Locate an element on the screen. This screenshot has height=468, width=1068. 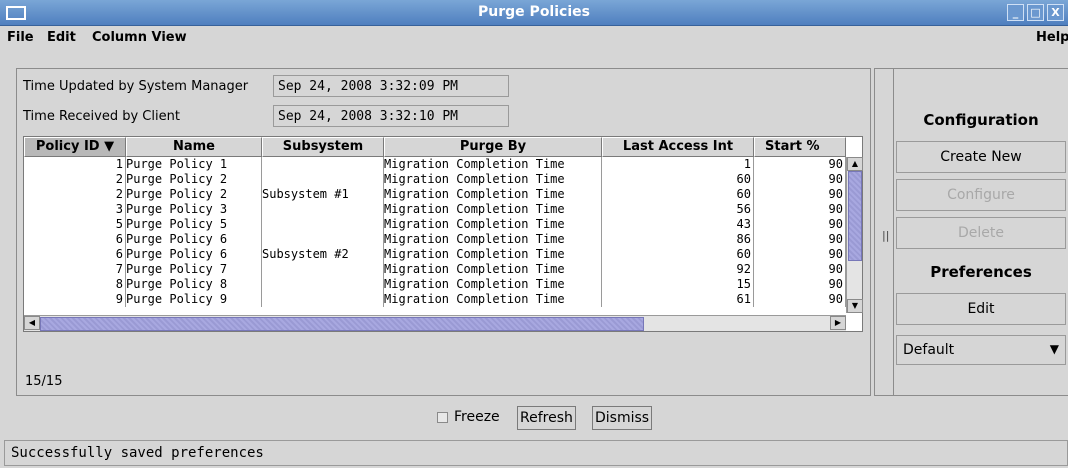
preferences-heading: Preferences is located at coordinates (981, 272).